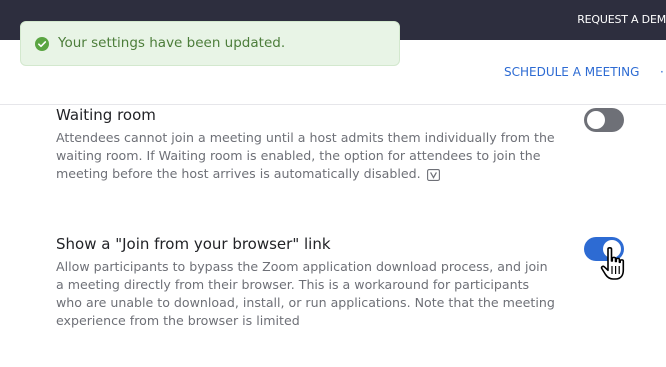  I want to click on toast-message: Your settings have been updated., so click(172, 43).